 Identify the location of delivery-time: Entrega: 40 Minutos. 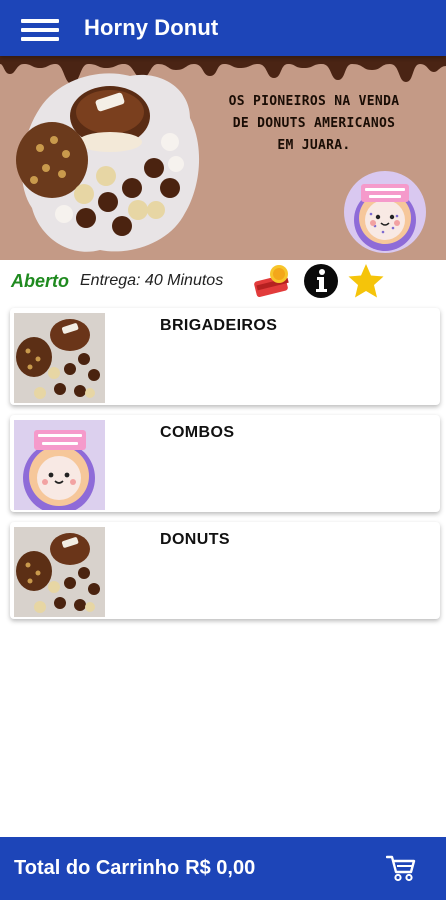
(152, 280).